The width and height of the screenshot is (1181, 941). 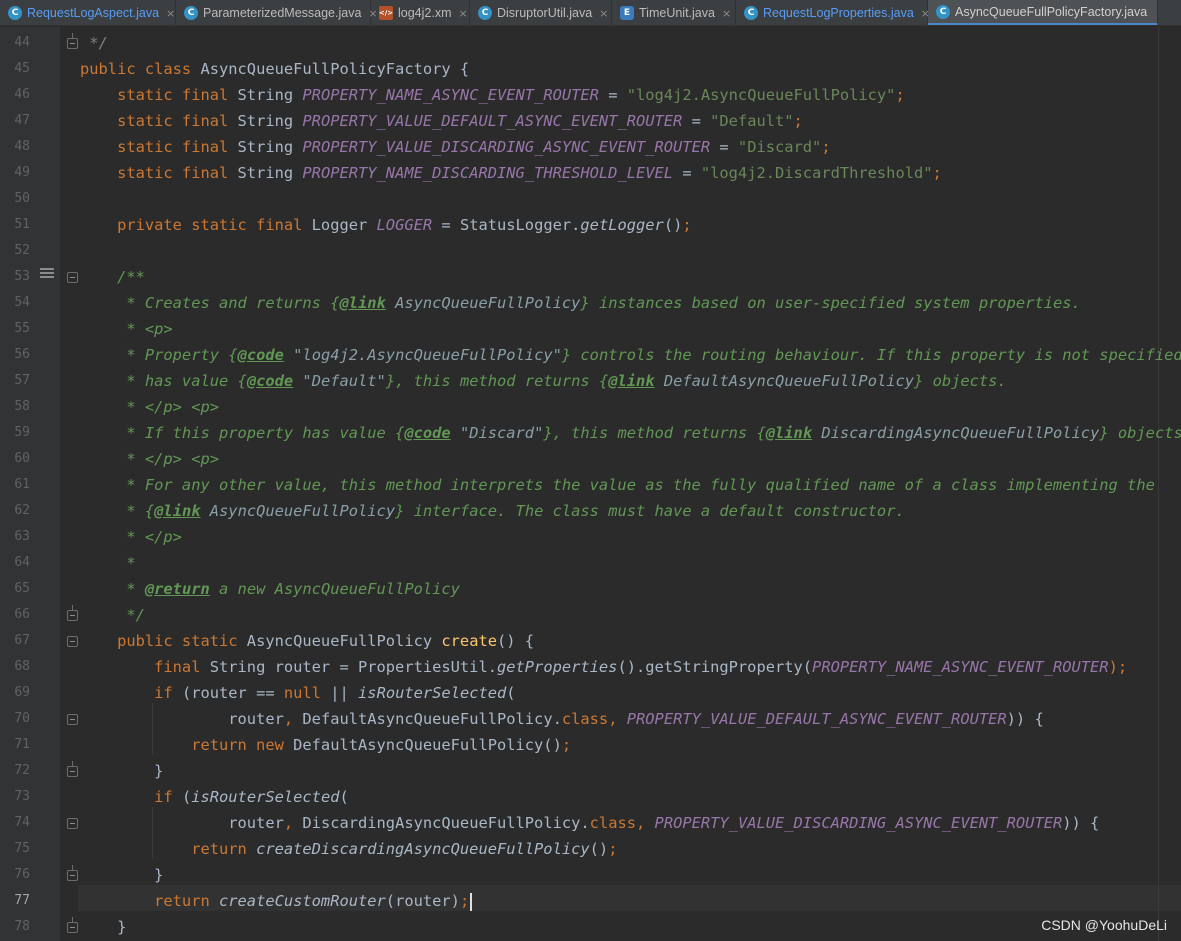 What do you see at coordinates (159, 173) in the screenshot?
I see `code-token: static final` at bounding box center [159, 173].